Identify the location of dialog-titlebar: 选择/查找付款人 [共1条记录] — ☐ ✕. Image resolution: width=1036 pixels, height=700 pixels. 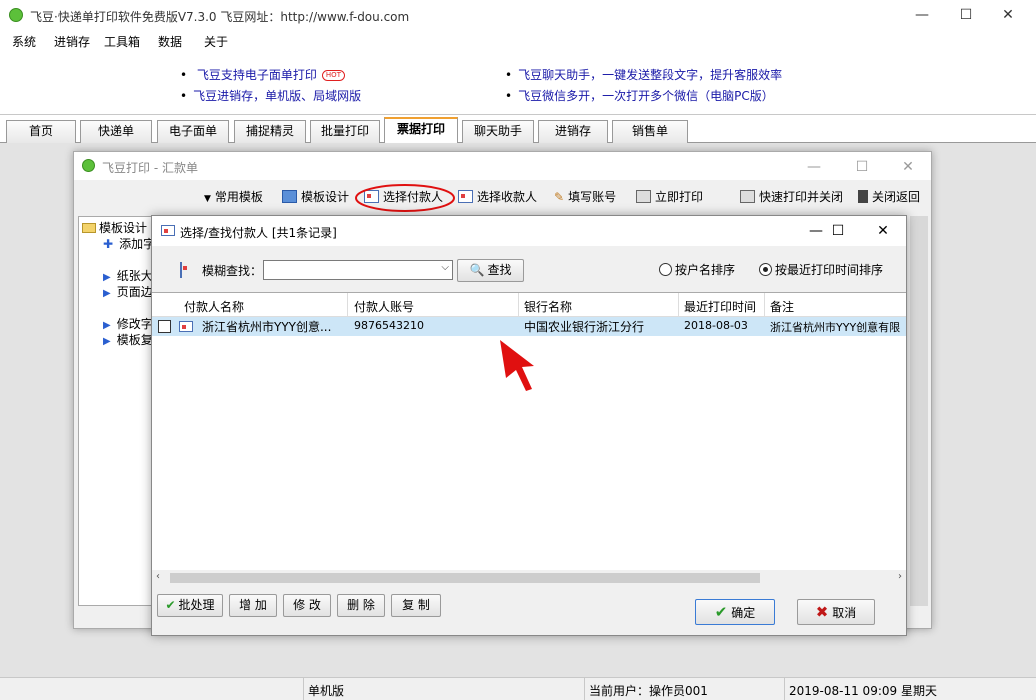
(529, 231).